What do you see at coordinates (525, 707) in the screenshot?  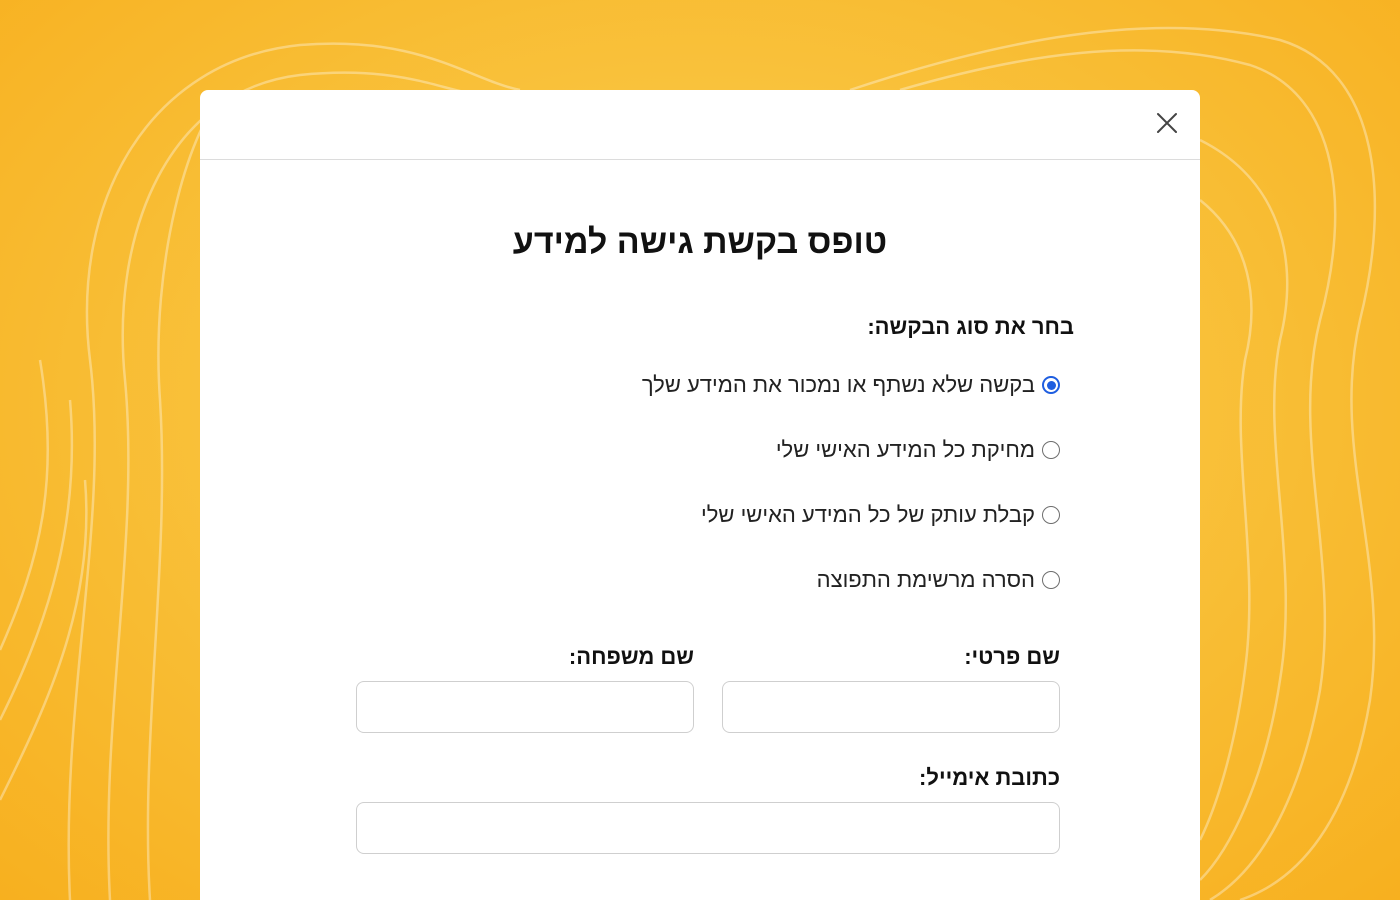 I see `last-name-input` at bounding box center [525, 707].